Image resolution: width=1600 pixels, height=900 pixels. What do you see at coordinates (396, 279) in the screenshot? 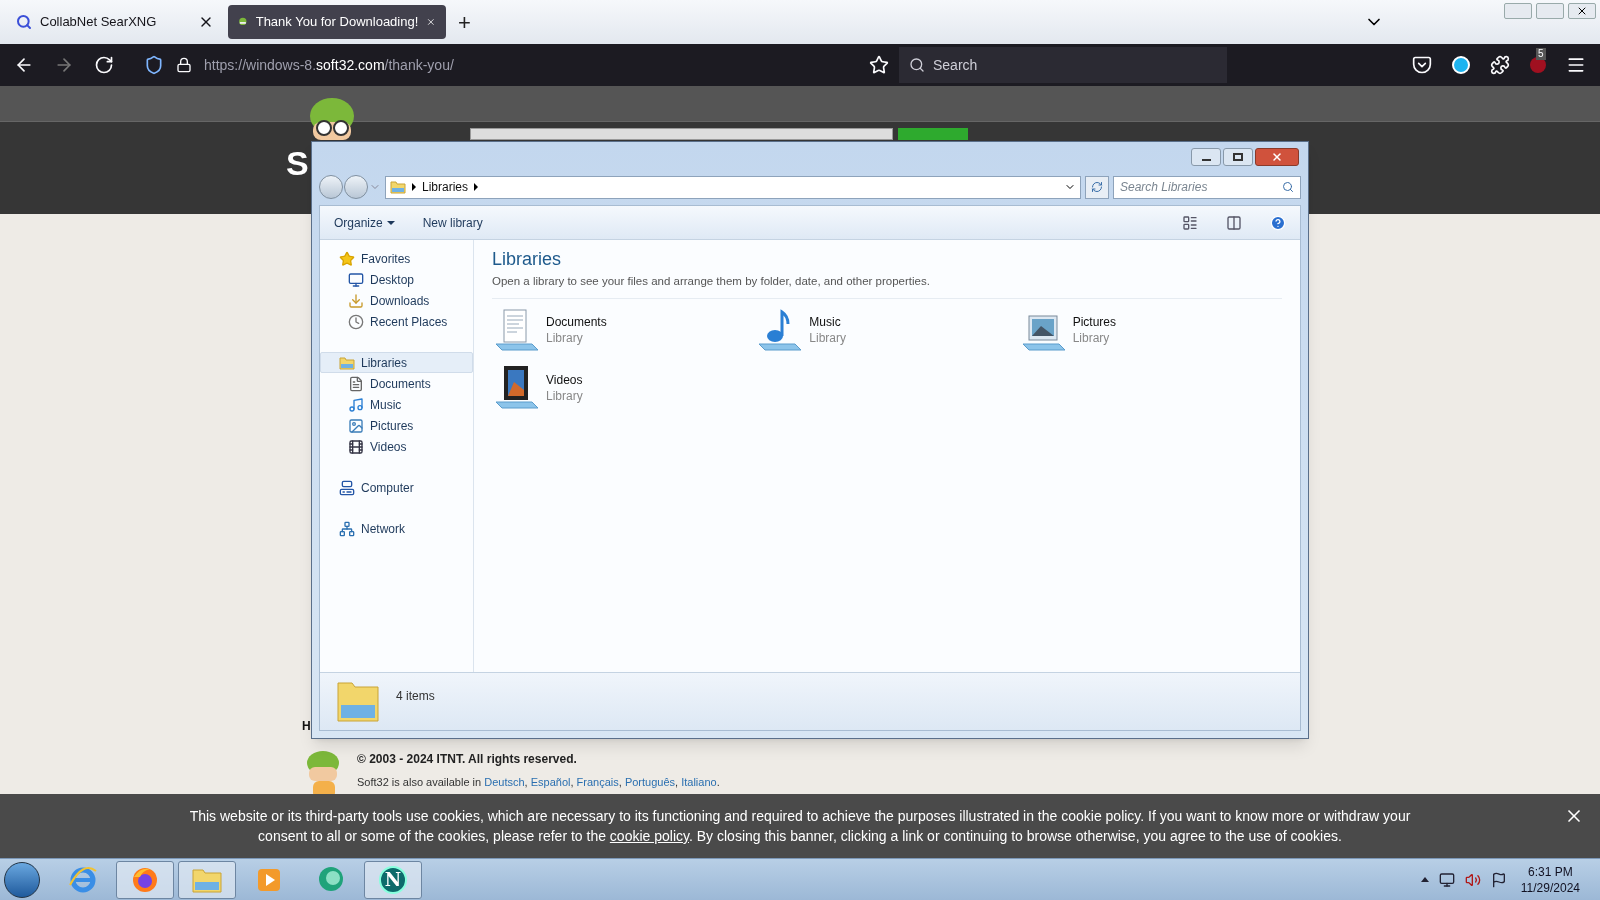
I see `nav-tree-item: Desktop` at bounding box center [396, 279].